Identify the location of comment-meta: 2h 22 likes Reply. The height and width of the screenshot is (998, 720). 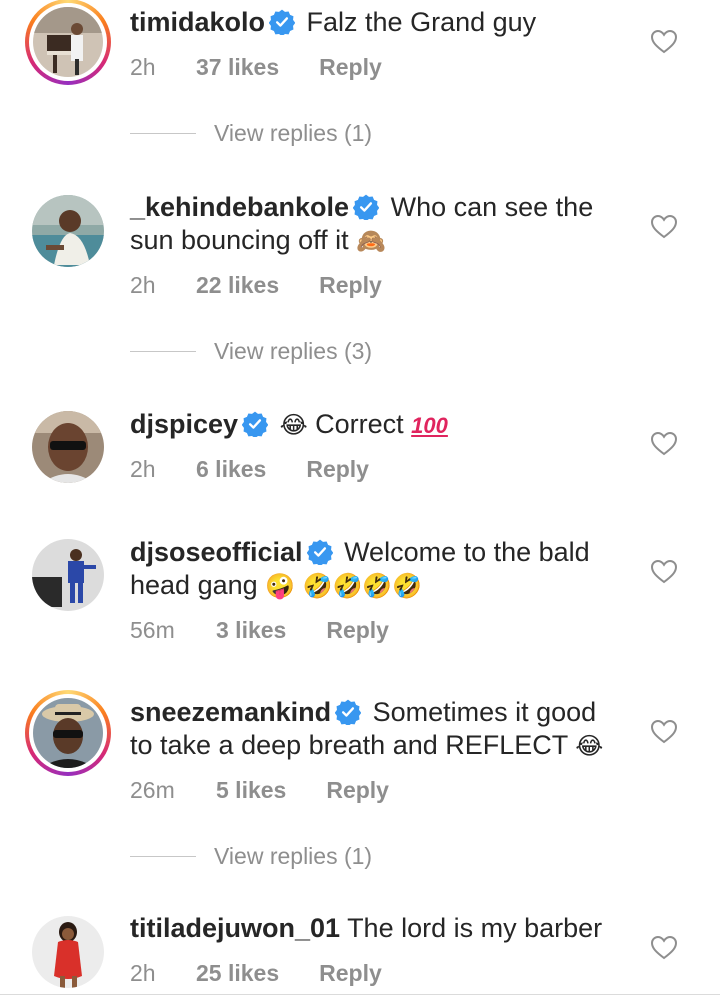
(256, 285).